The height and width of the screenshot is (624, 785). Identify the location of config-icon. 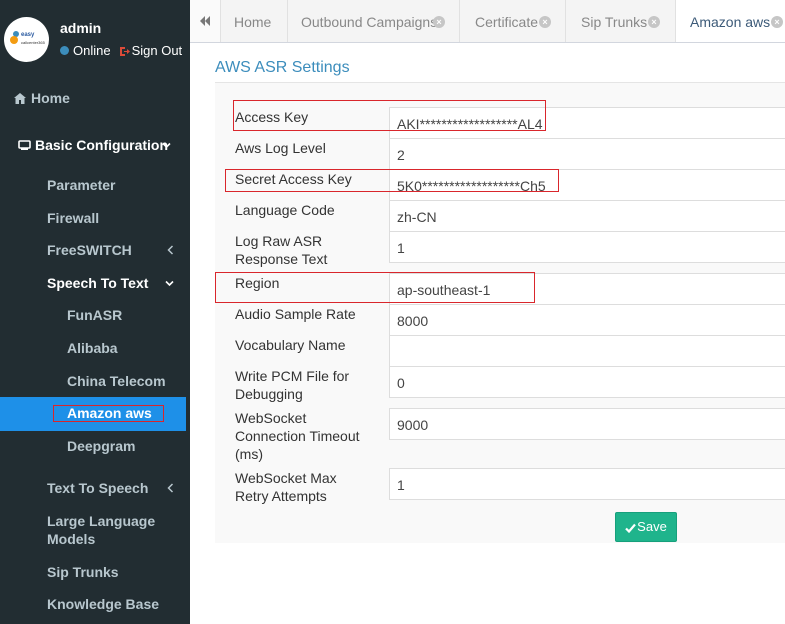
(24, 146).